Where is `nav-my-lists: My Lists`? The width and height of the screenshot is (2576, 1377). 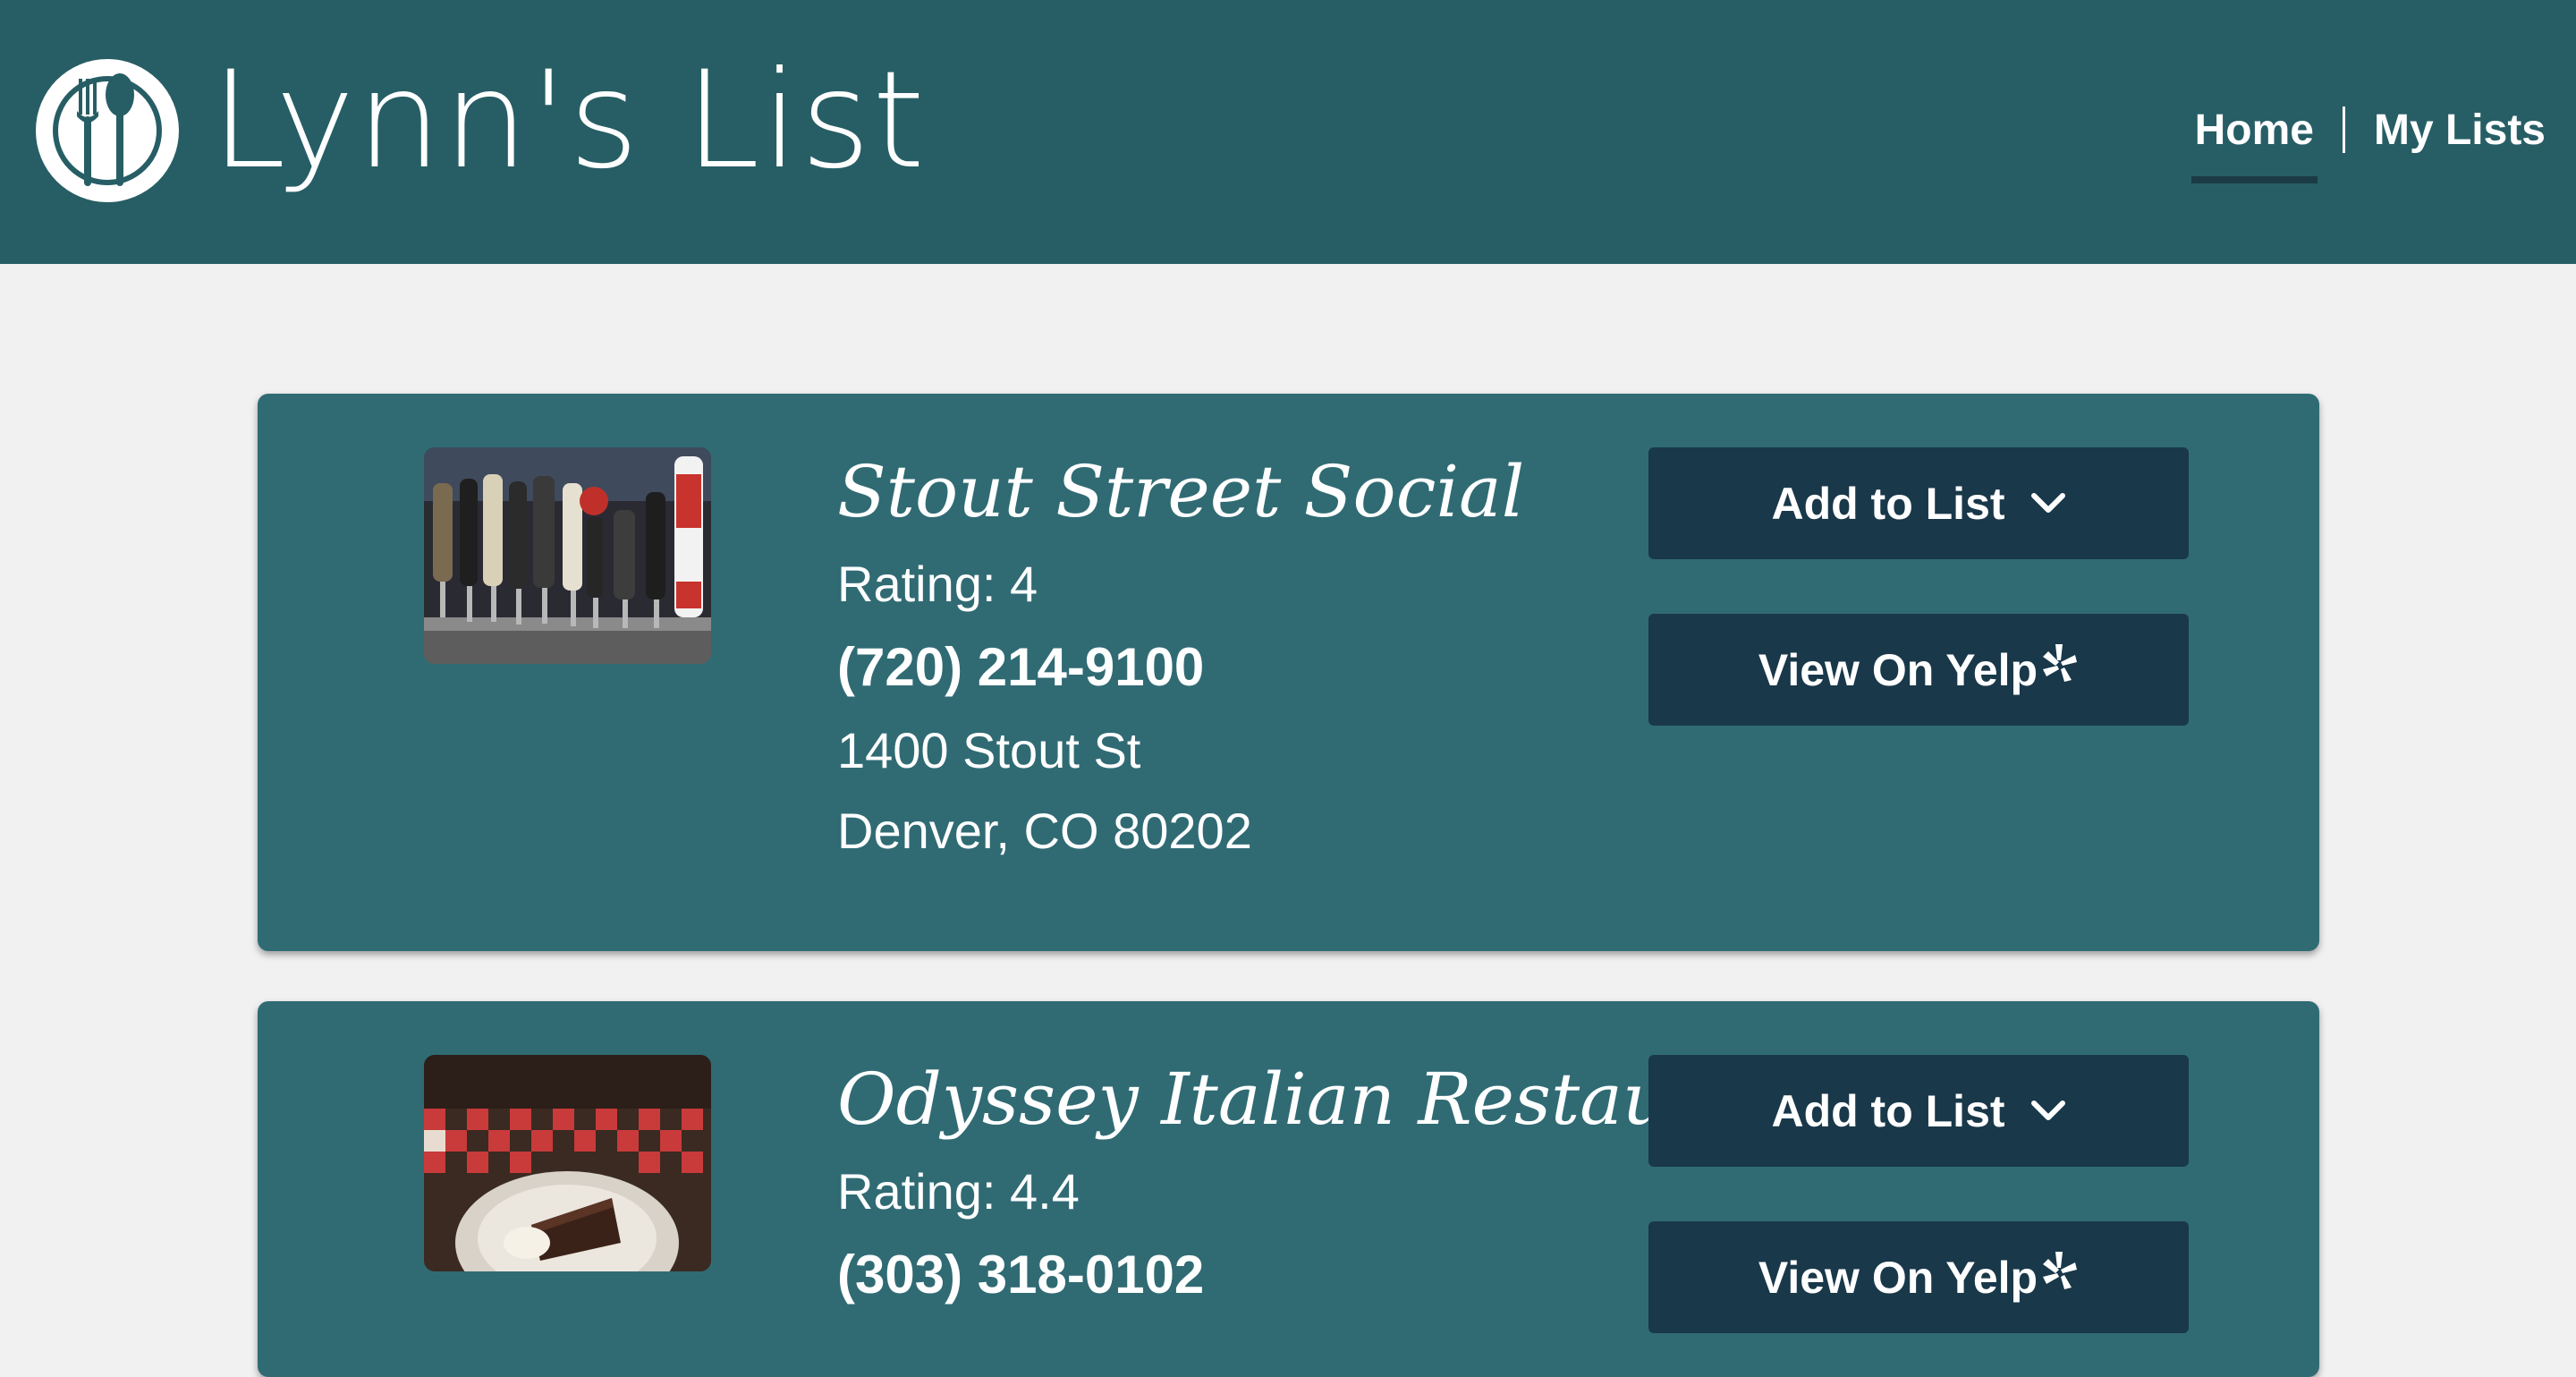
nav-my-lists: My Lists is located at coordinates (2459, 130).